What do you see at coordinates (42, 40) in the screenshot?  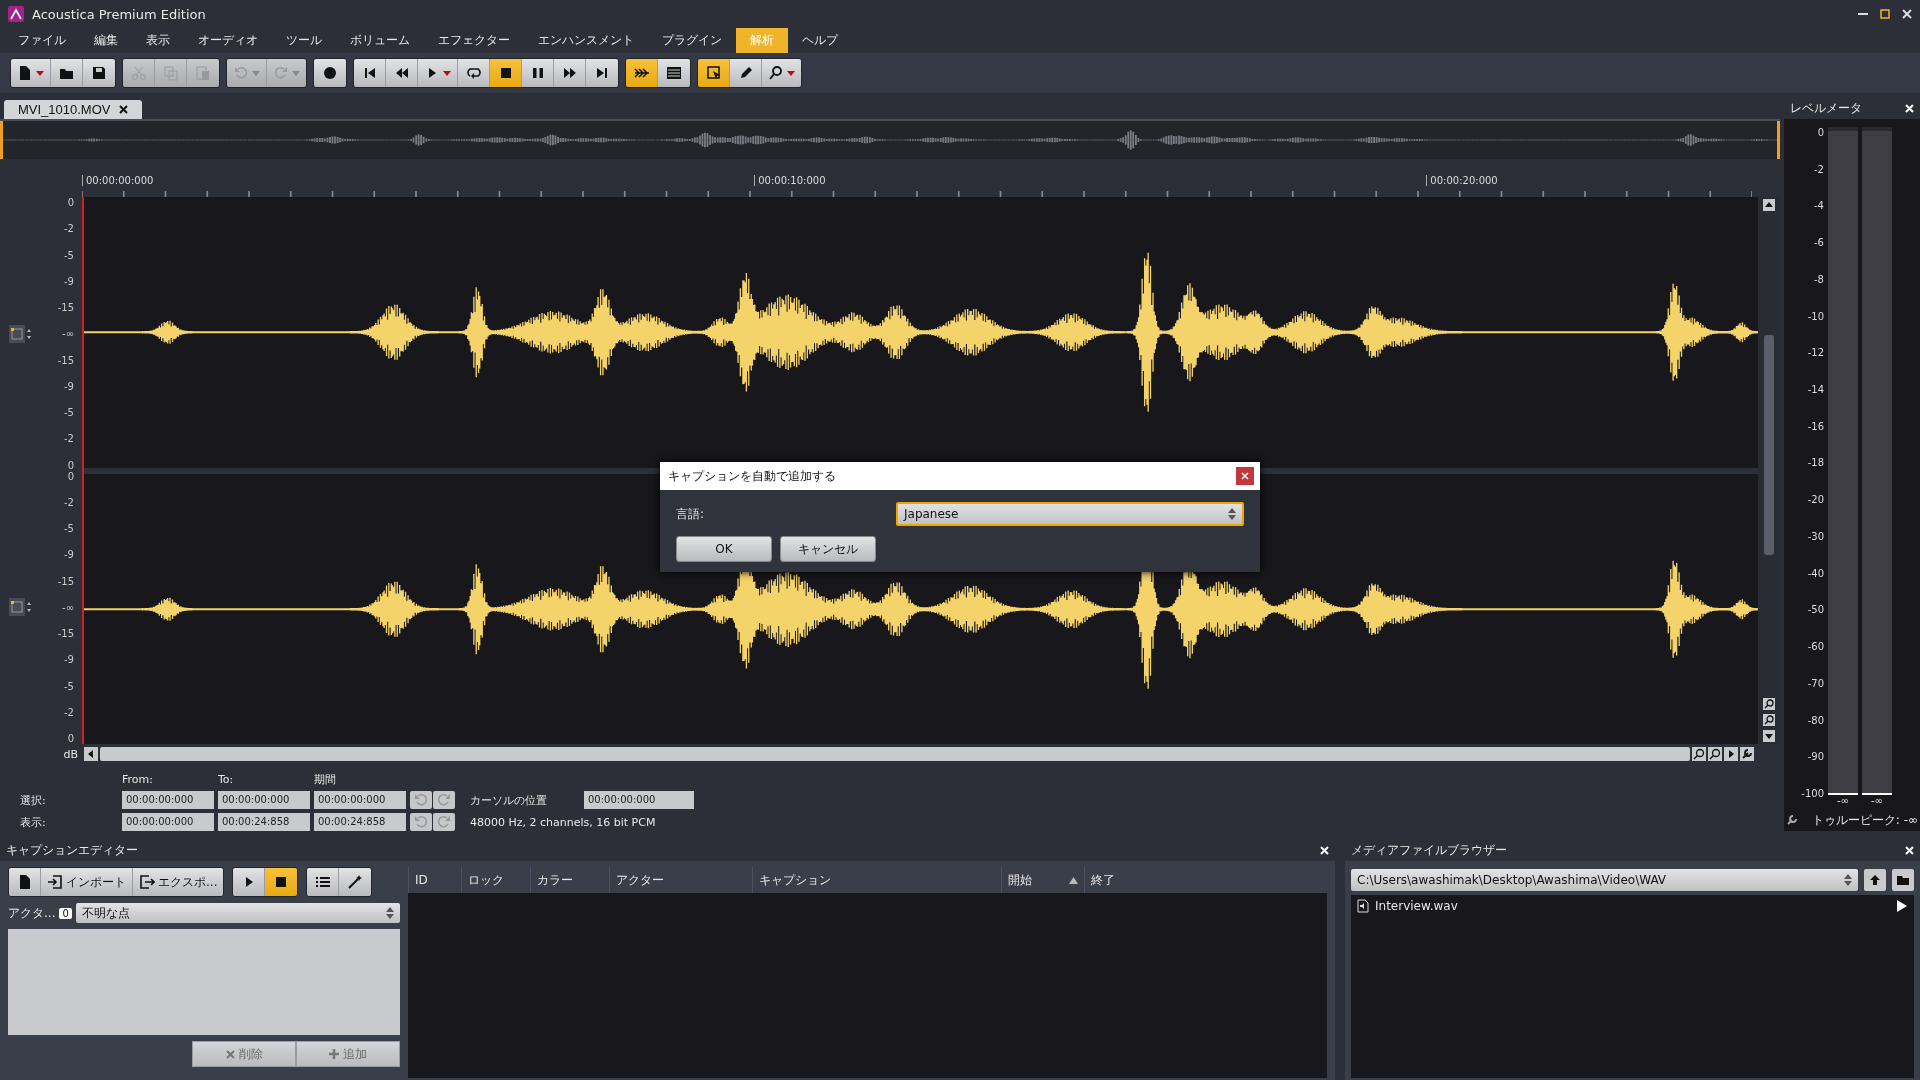 I see `menu-item: ファイル` at bounding box center [42, 40].